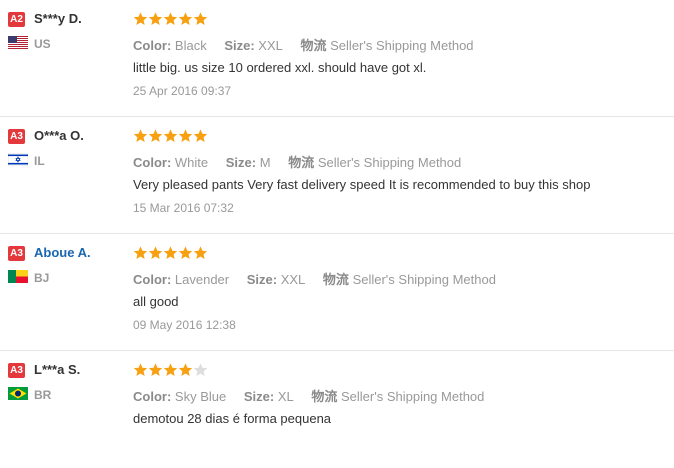 Image resolution: width=674 pixels, height=468 pixels. Describe the element at coordinates (43, 395) in the screenshot. I see `buyer-country: BR` at that location.